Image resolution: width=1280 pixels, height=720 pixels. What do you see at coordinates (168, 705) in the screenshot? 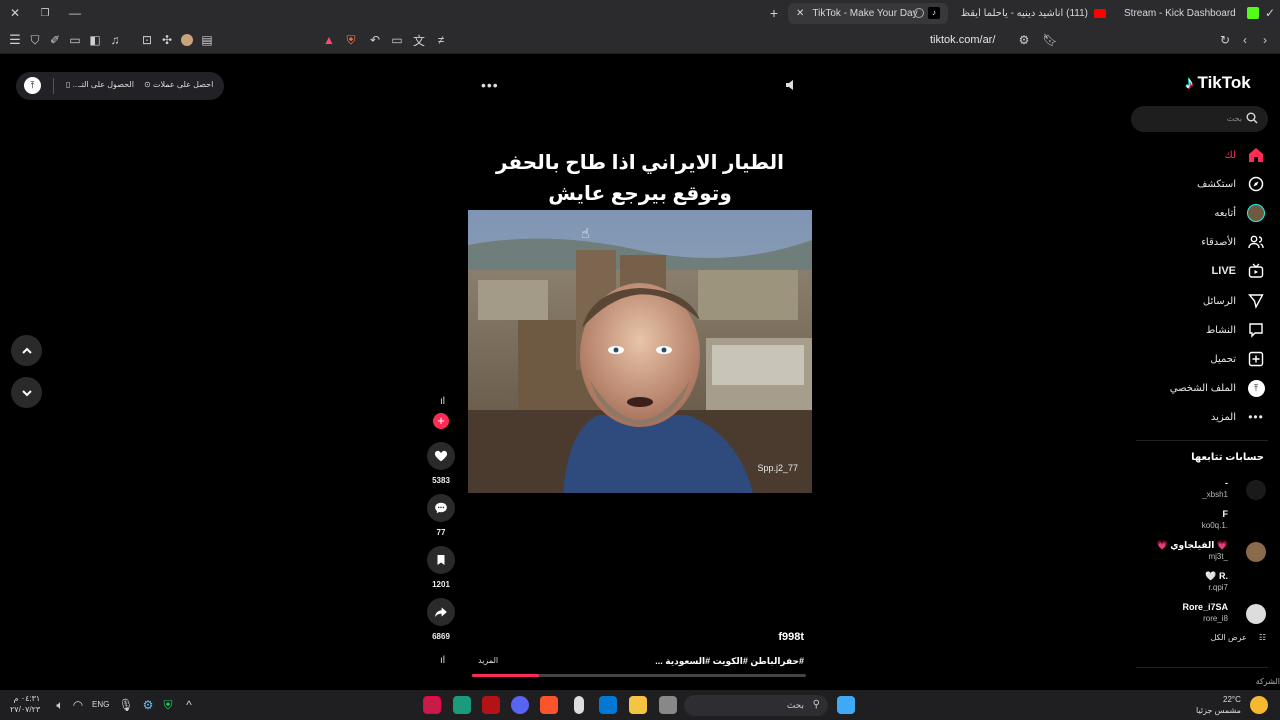
I see `security-icon: ⛨` at bounding box center [168, 705].